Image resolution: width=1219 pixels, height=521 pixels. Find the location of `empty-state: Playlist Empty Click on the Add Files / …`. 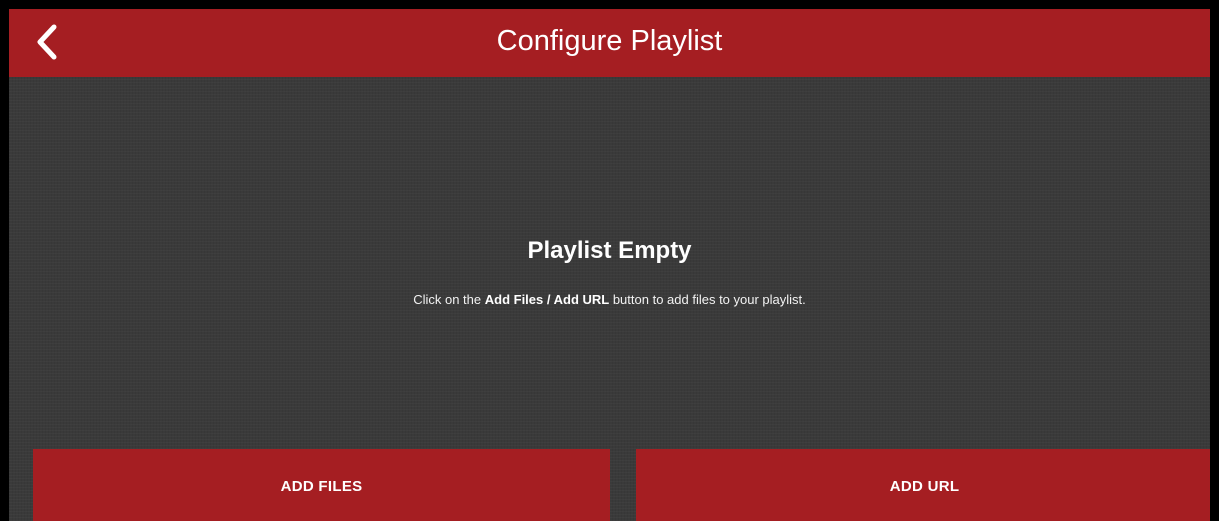

empty-state: Playlist Empty Click on the Add Files / … is located at coordinates (609, 270).